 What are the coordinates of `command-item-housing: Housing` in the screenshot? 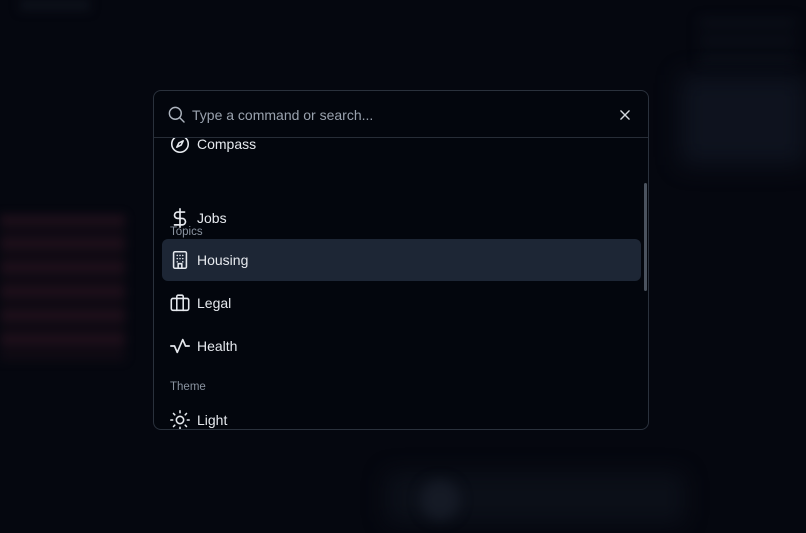 It's located at (401, 260).